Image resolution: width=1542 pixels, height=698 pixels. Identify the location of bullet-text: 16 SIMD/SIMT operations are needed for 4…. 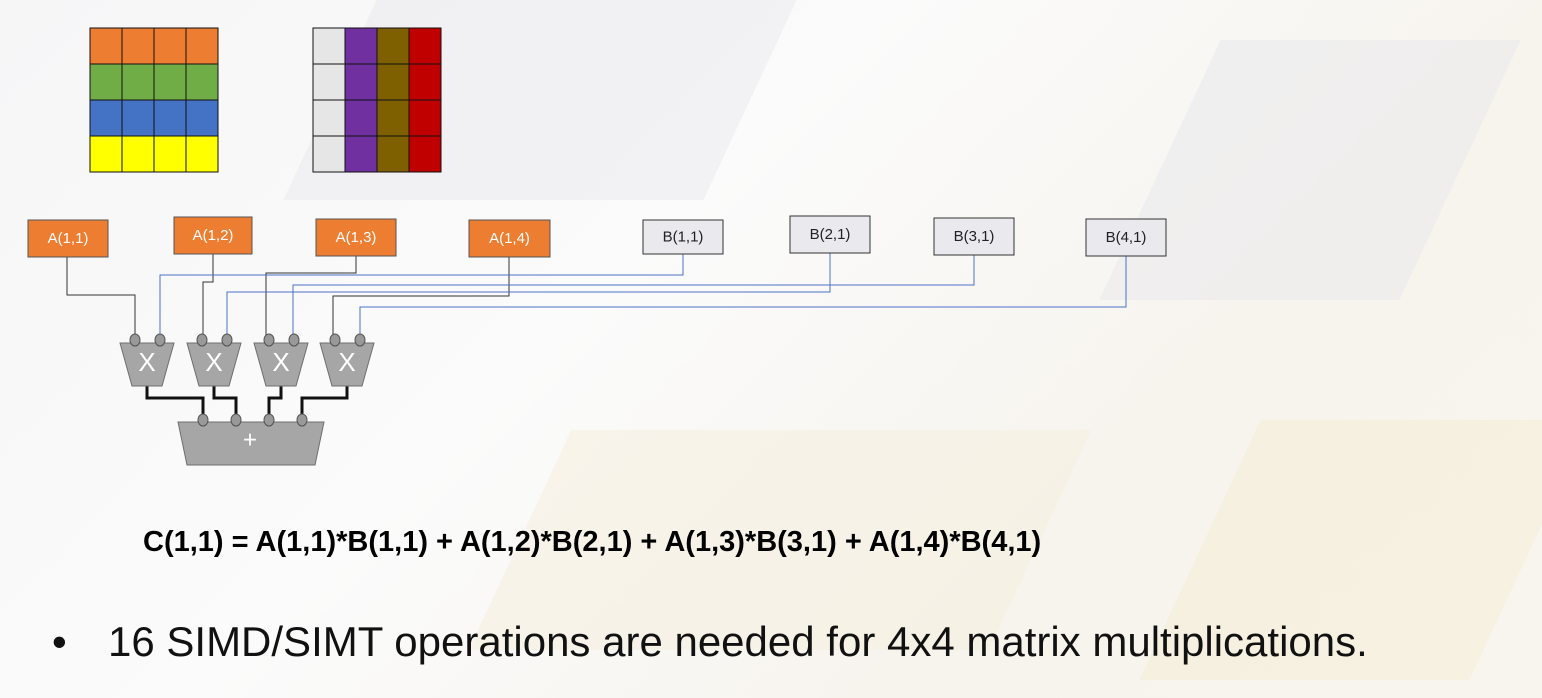
(738, 641).